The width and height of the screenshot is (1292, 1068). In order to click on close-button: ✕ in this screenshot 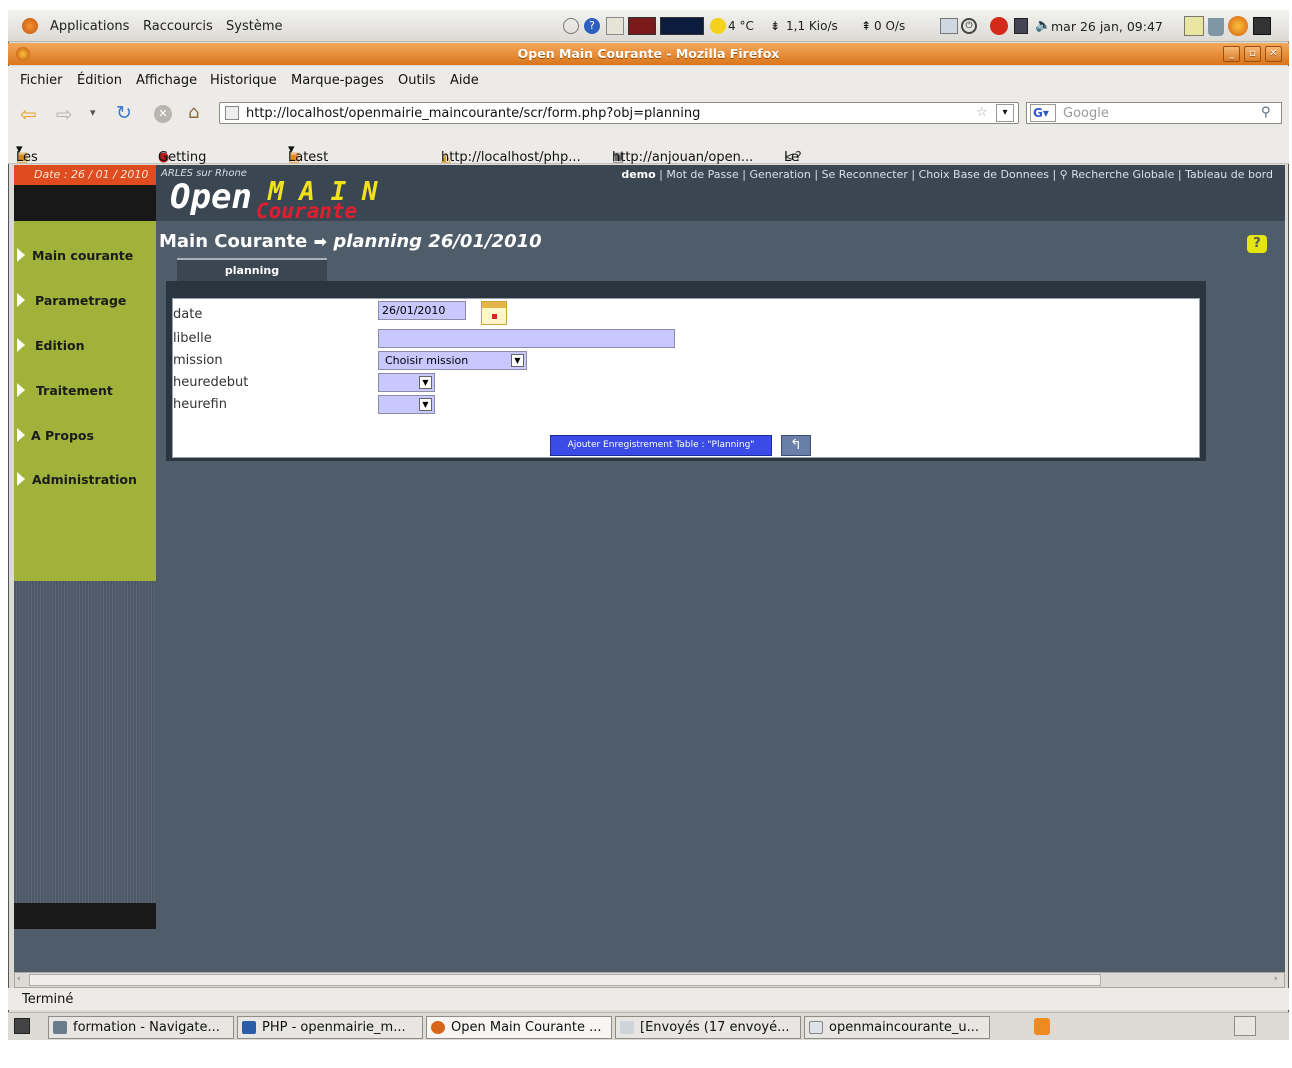, I will do `click(1273, 54)`.